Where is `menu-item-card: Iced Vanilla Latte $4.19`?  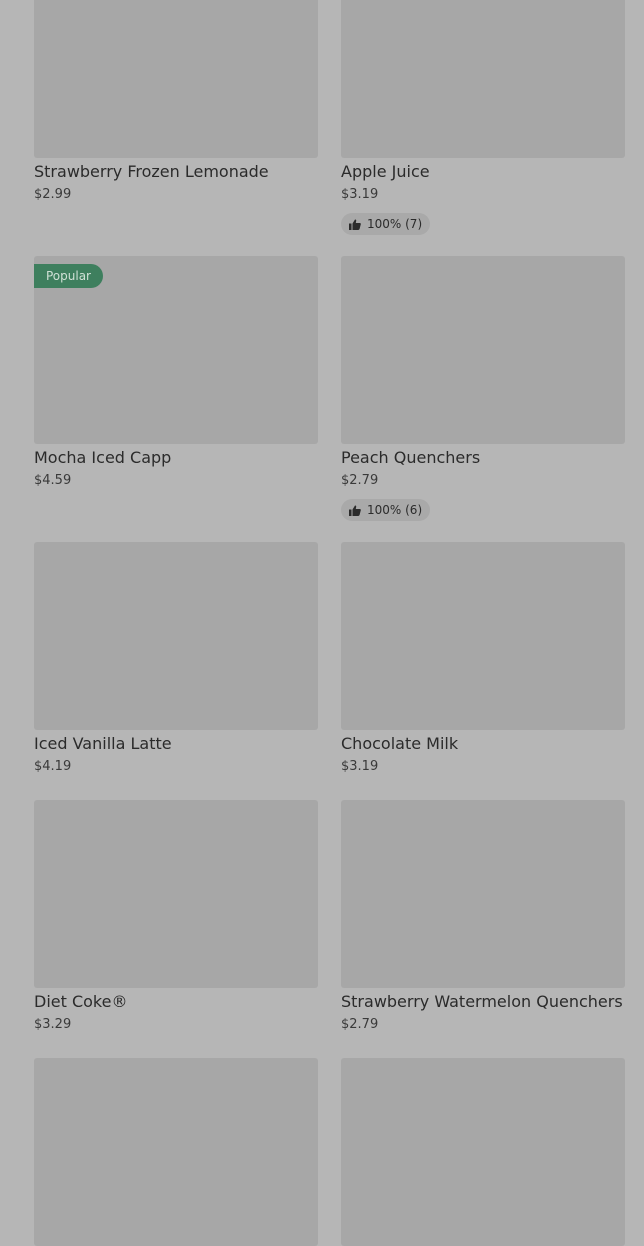 menu-item-card: Iced Vanilla Latte $4.19 is located at coordinates (176, 657).